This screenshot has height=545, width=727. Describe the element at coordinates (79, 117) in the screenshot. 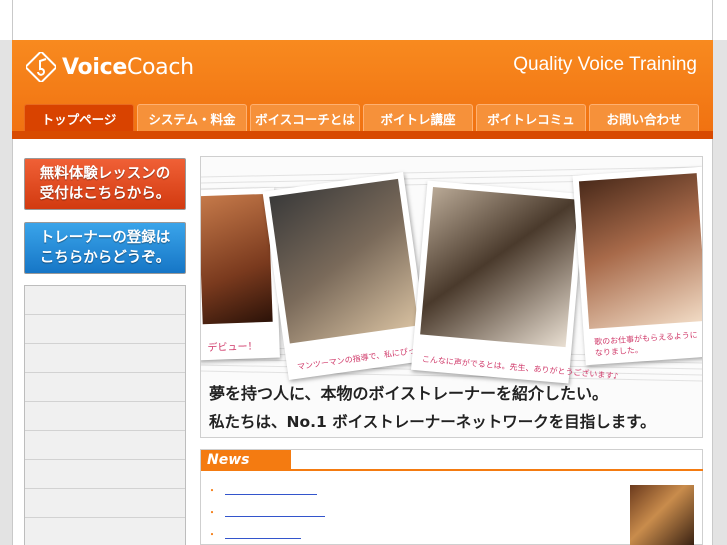

I see `nav-tab-top-page: トップページ` at that location.